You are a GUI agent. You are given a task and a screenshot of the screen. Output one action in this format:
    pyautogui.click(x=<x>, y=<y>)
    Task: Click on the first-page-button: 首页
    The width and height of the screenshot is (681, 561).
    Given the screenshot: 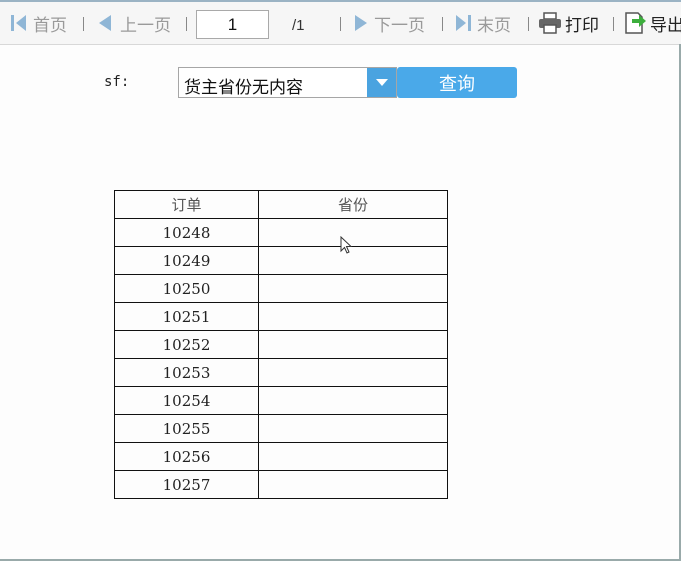 What is the action you would take?
    pyautogui.click(x=38, y=24)
    